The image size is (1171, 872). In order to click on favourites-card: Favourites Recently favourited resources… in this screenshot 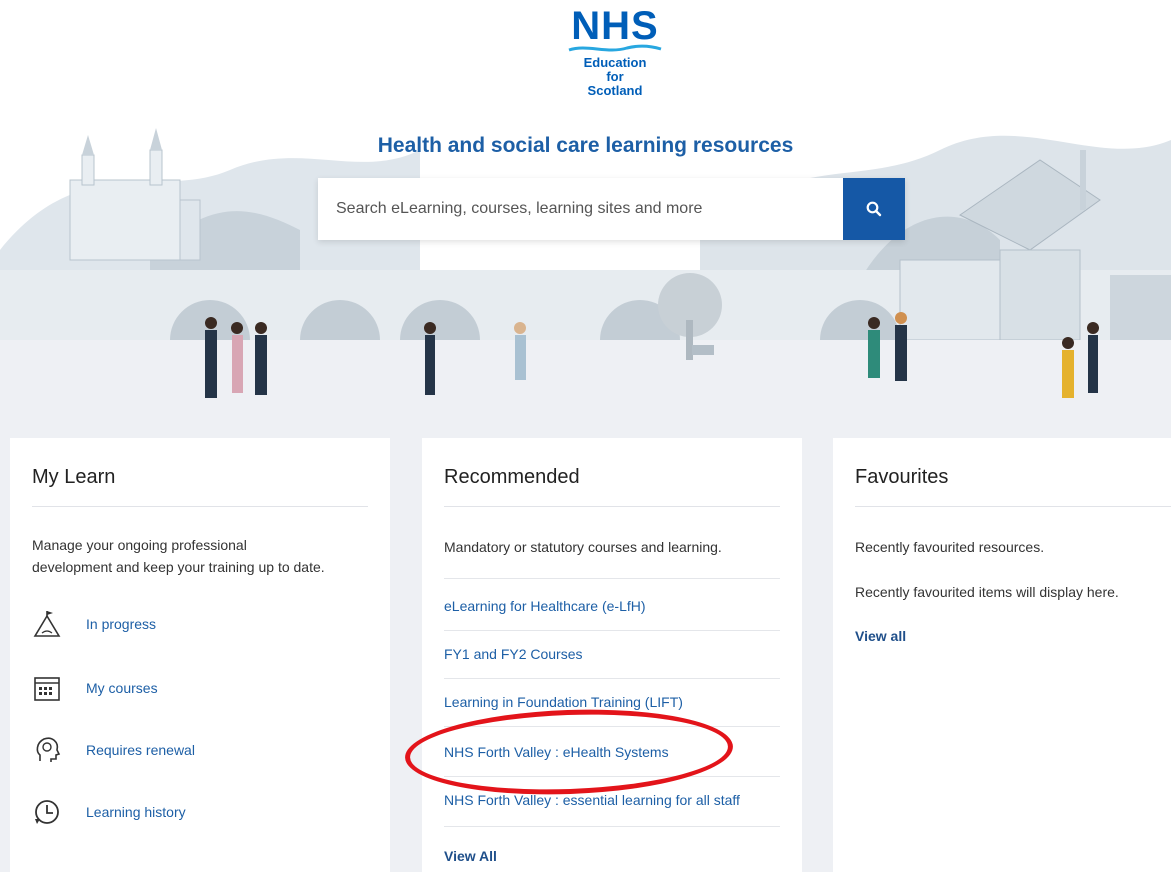, I will do `click(1002, 655)`.